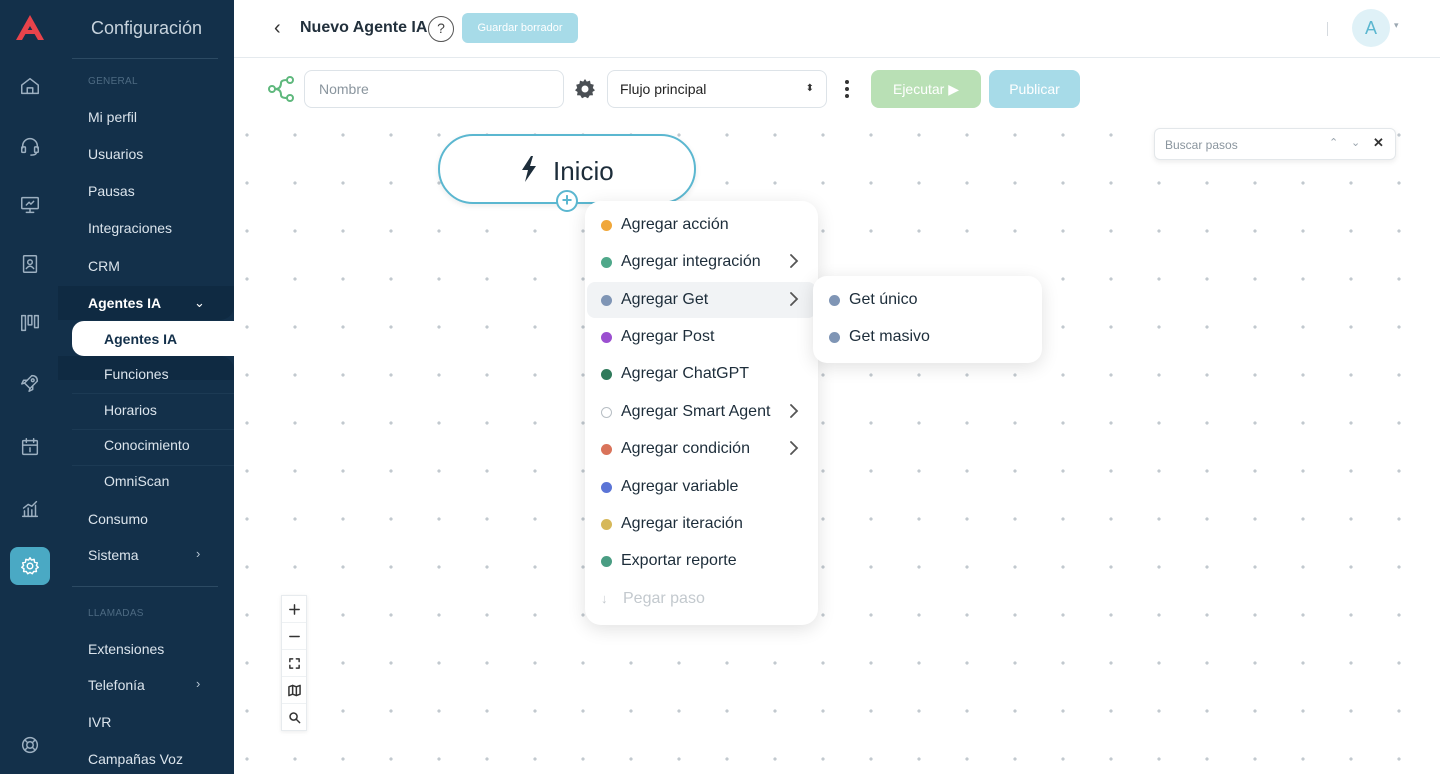 Image resolution: width=1440 pixels, height=774 pixels. I want to click on menu-item-agregar-chatgpt: Agregar ChatGPT, so click(701, 374).